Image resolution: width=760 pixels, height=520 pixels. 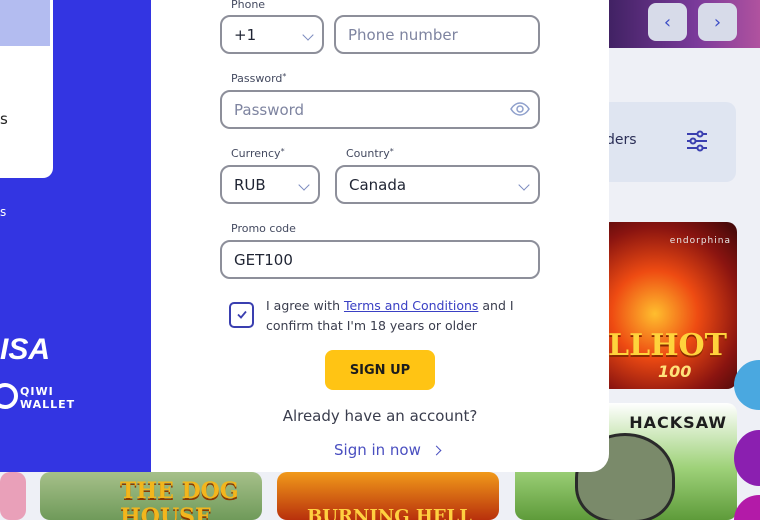 I want to click on game-title: BURNING HELL, so click(x=389, y=513).